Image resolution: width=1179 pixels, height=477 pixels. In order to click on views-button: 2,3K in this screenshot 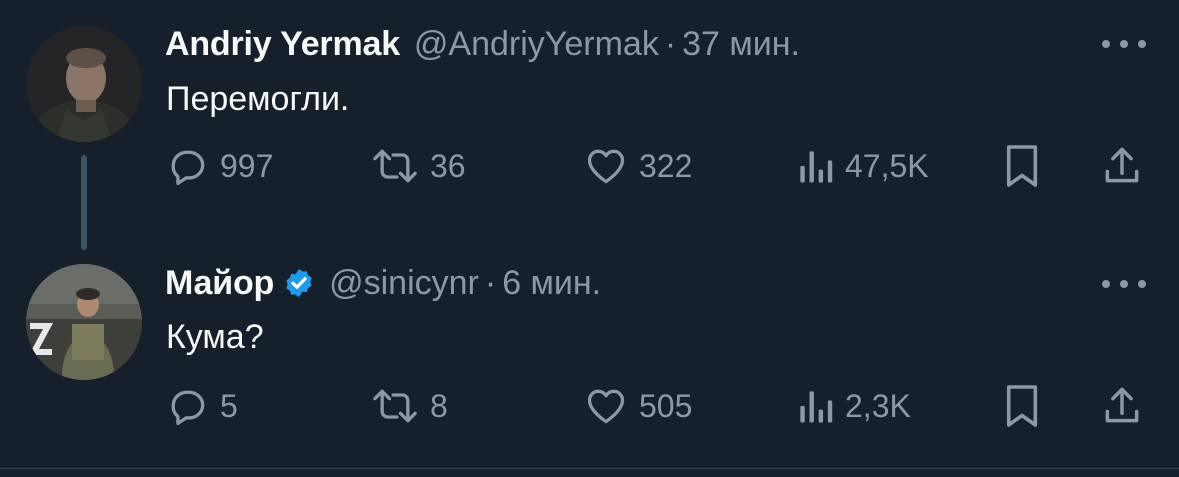, I will do `click(853, 406)`.